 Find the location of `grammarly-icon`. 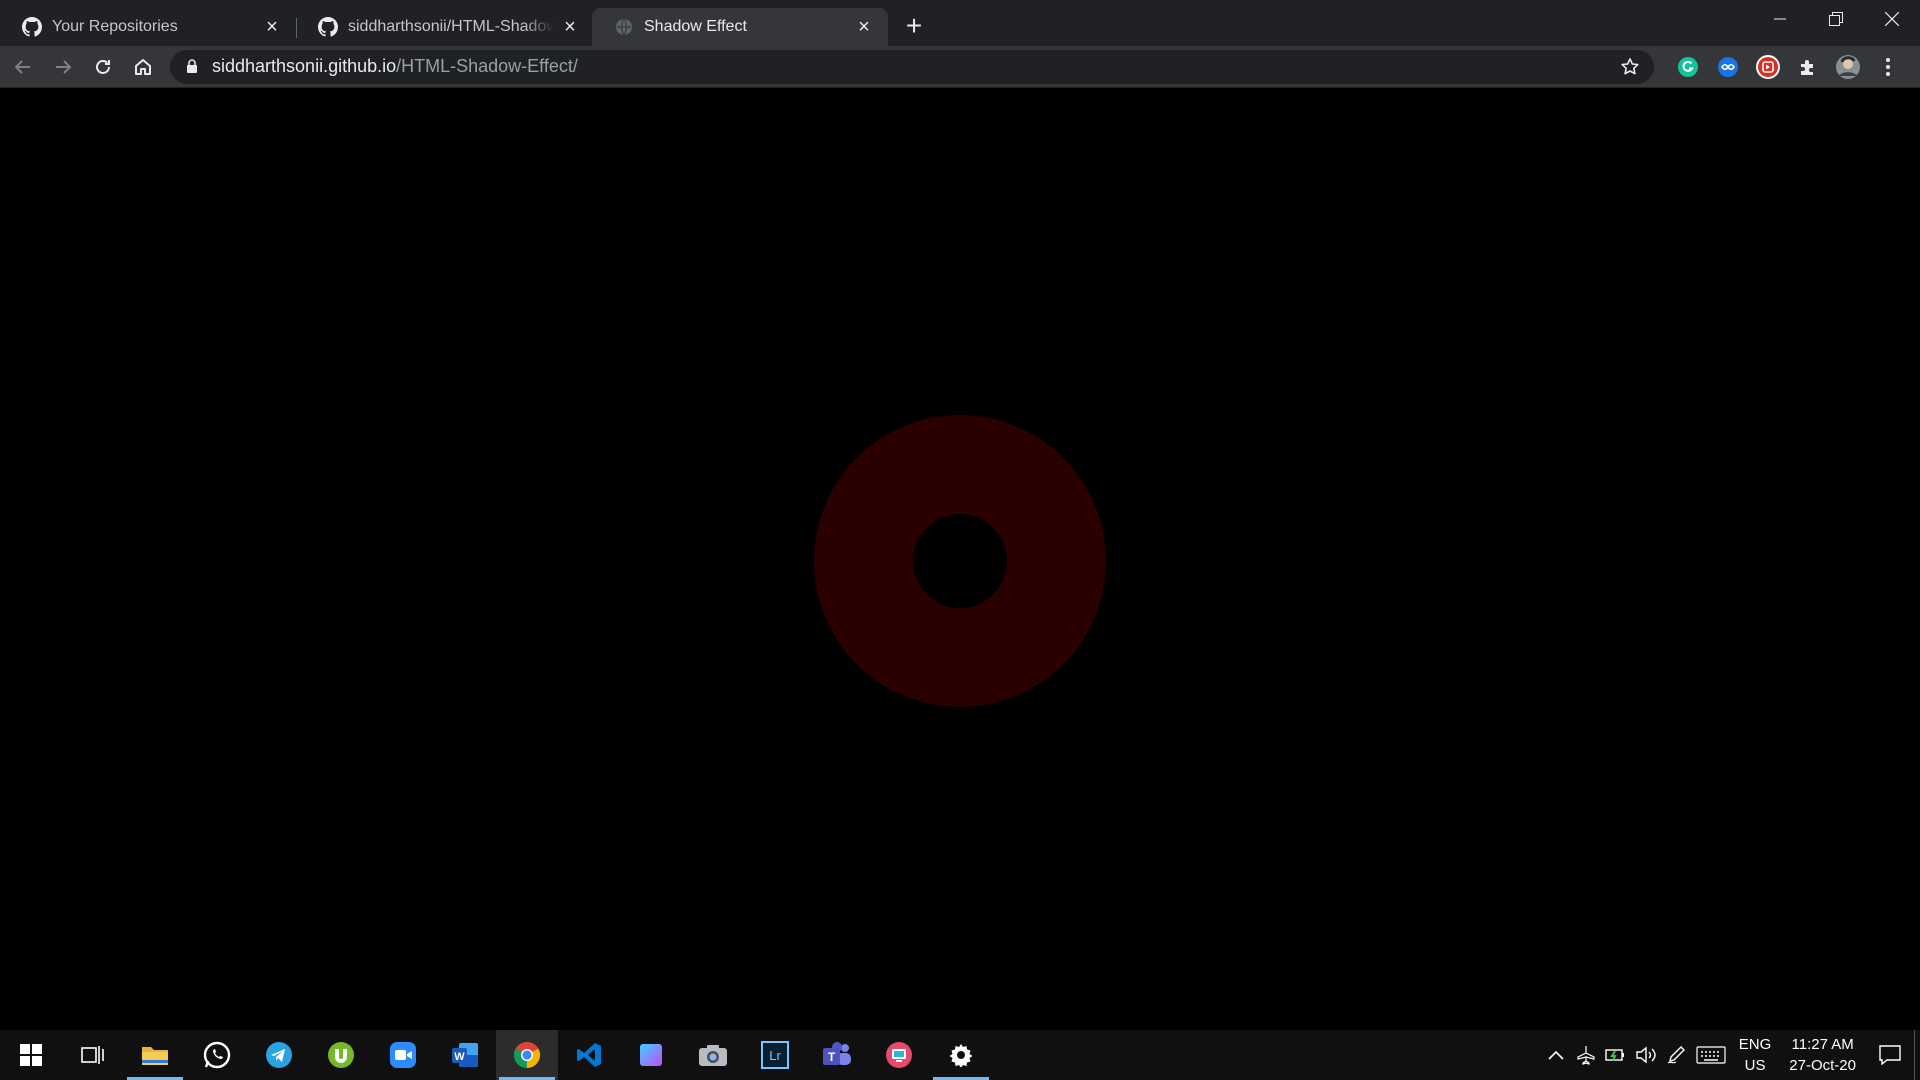

grammarly-icon is located at coordinates (1688, 67).